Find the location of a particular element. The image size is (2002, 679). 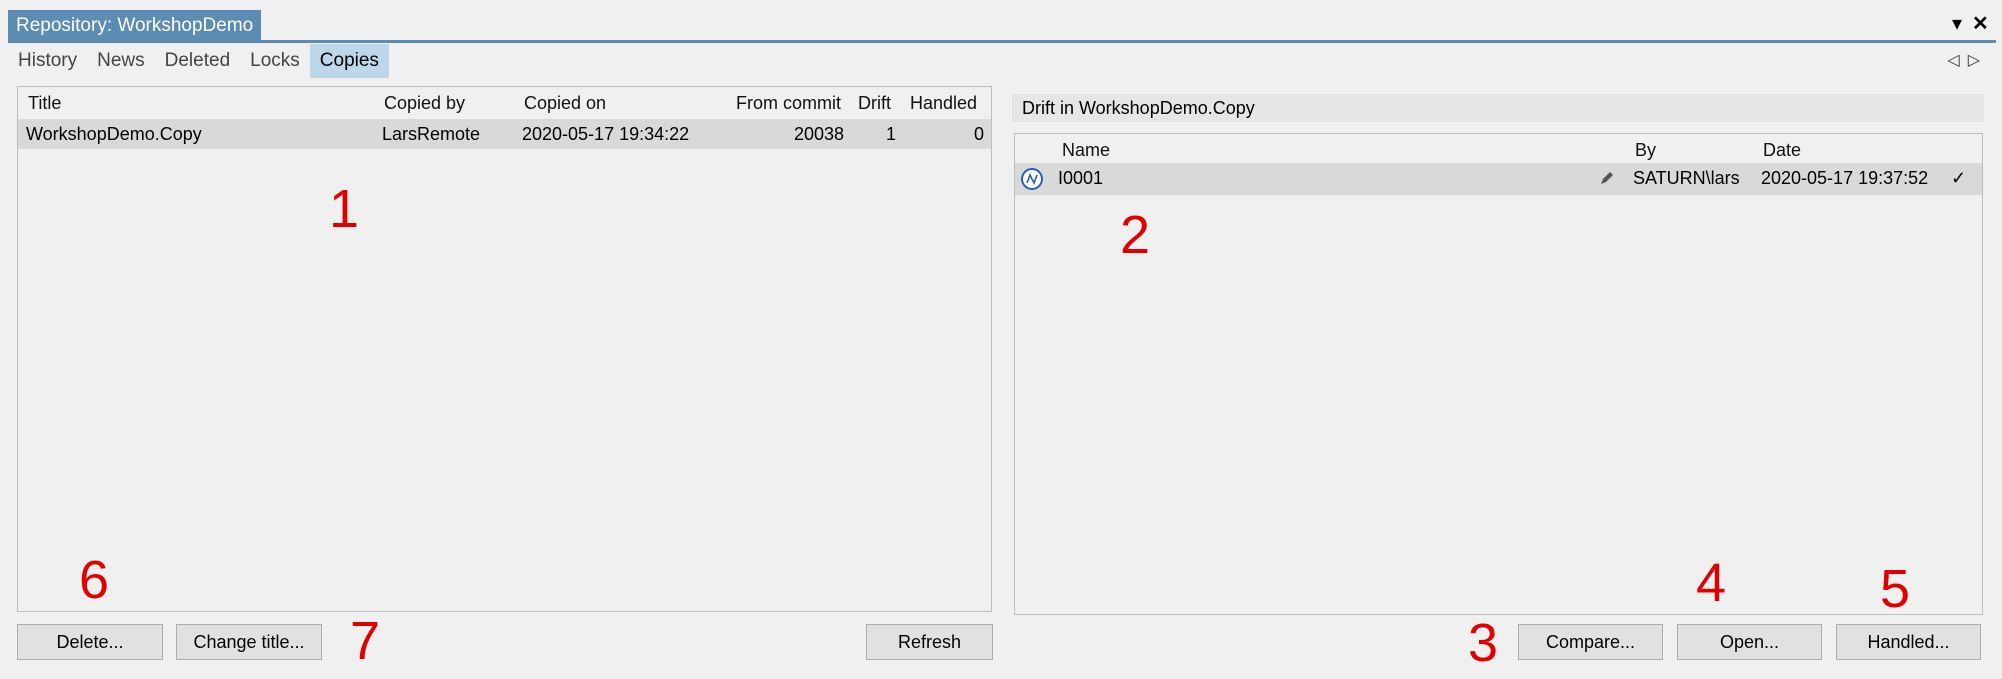

tab-scroll-arrows: ◁▷ is located at coordinates (1967, 60).